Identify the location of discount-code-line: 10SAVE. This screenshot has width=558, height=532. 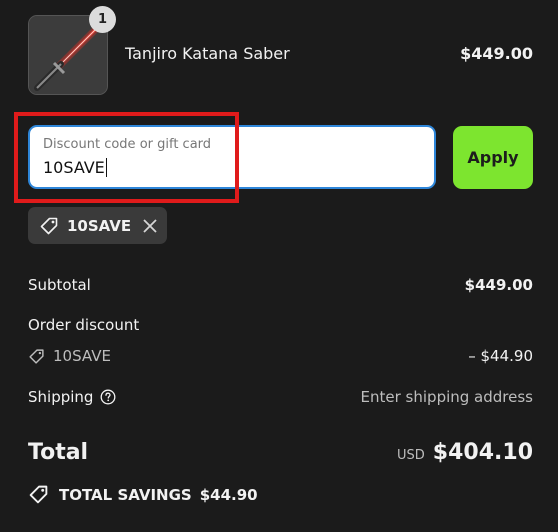
(69, 356).